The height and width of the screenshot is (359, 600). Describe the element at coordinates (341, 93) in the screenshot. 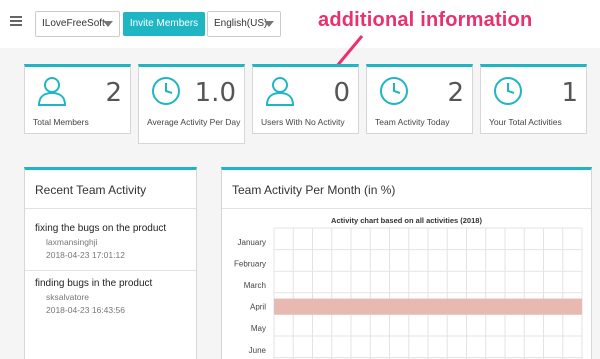

I see `stat-value: 0` at that location.